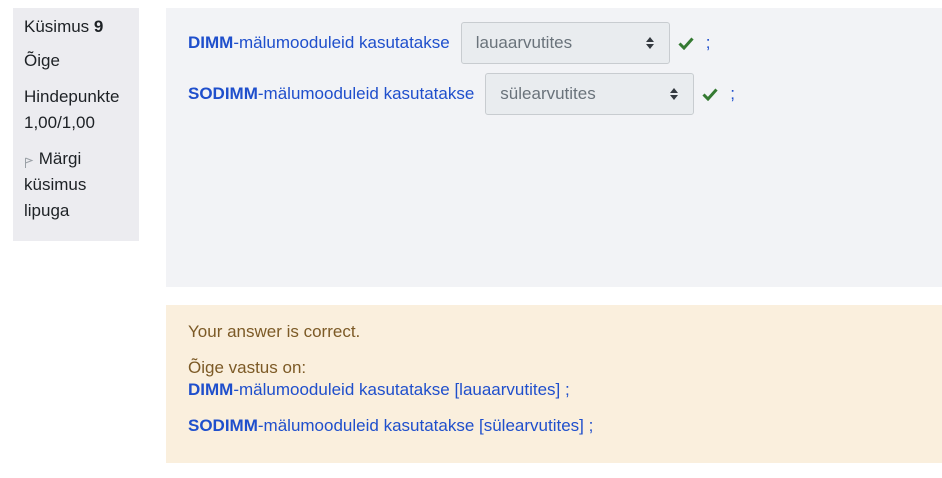 The height and width of the screenshot is (478, 942). I want to click on question-number-label: Küsimus, so click(57, 26).